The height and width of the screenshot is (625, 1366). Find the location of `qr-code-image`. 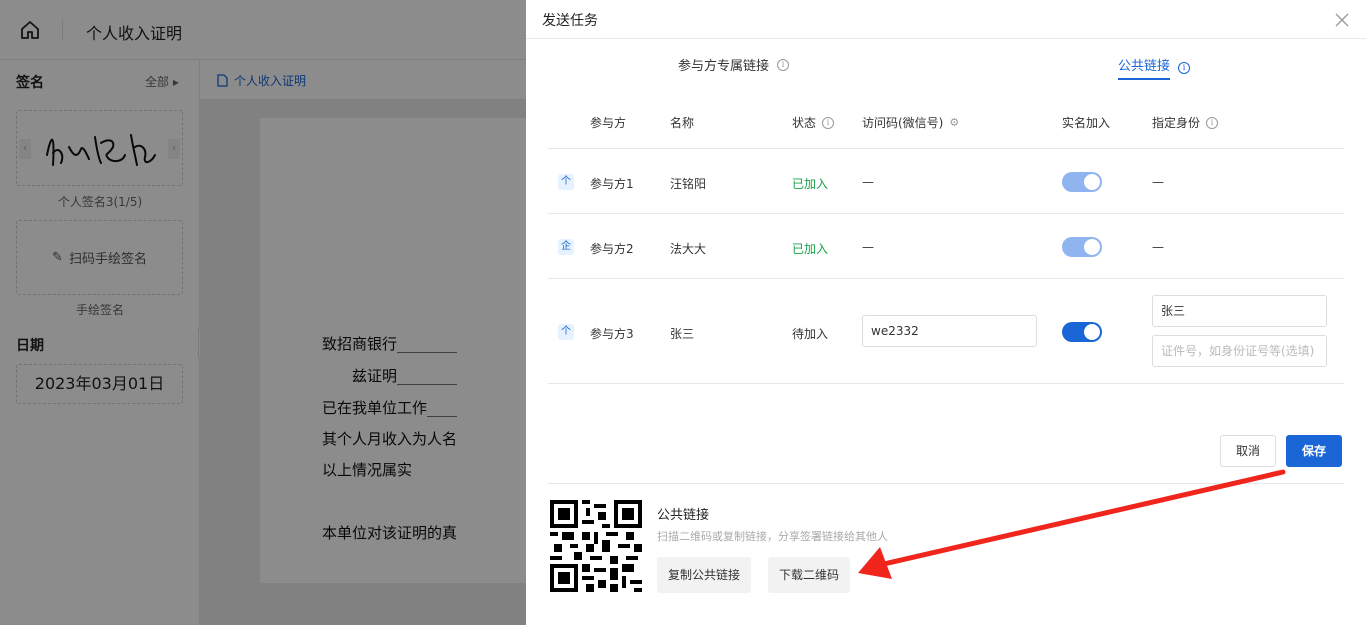

qr-code-image is located at coordinates (596, 546).